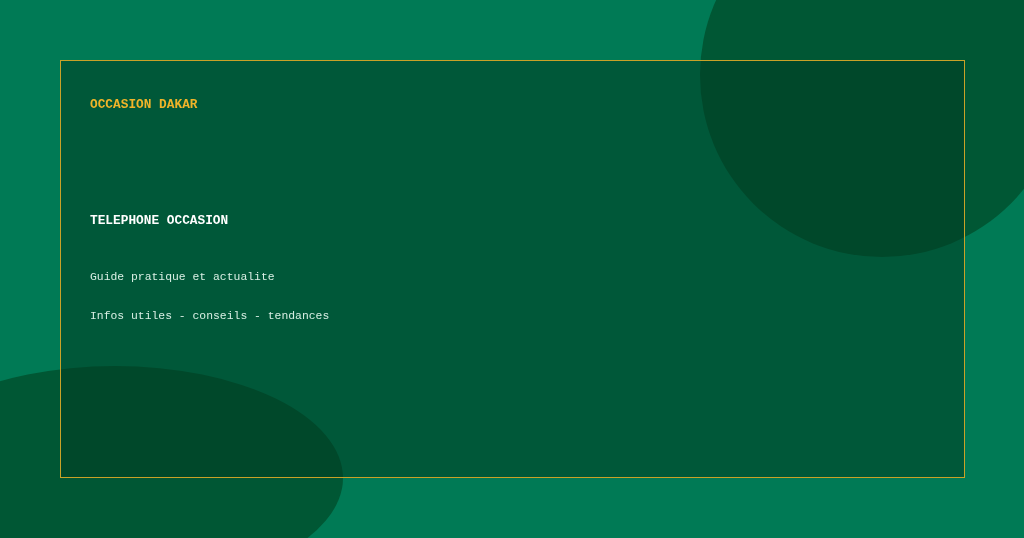  I want to click on subtitle: Guide pratique et actualite, so click(183, 277).